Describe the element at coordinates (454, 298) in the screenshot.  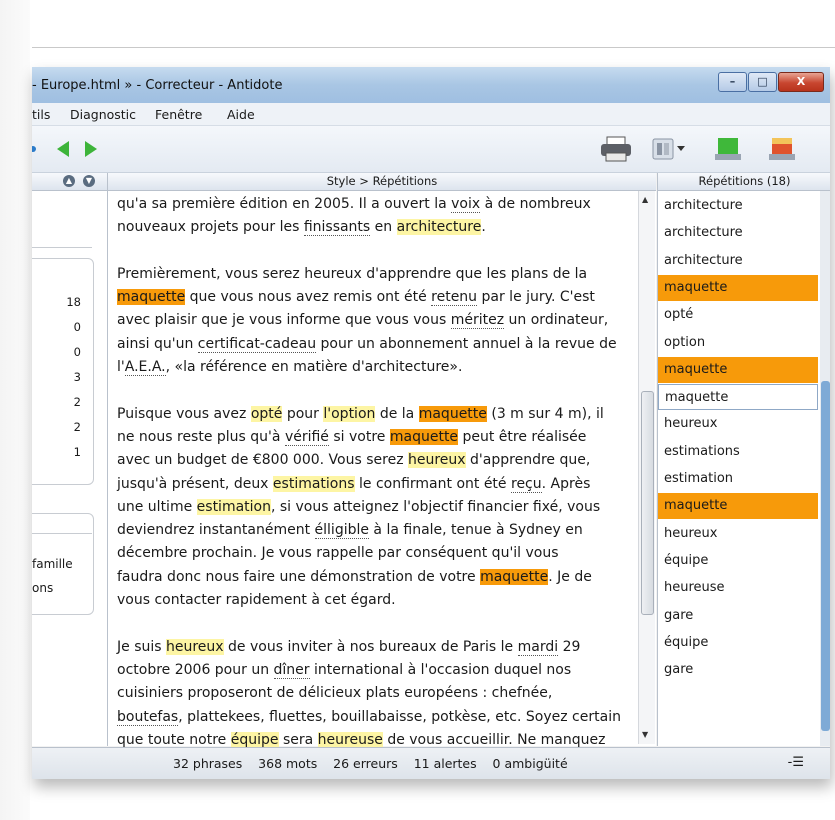
I see `error-underline: retenu` at that location.